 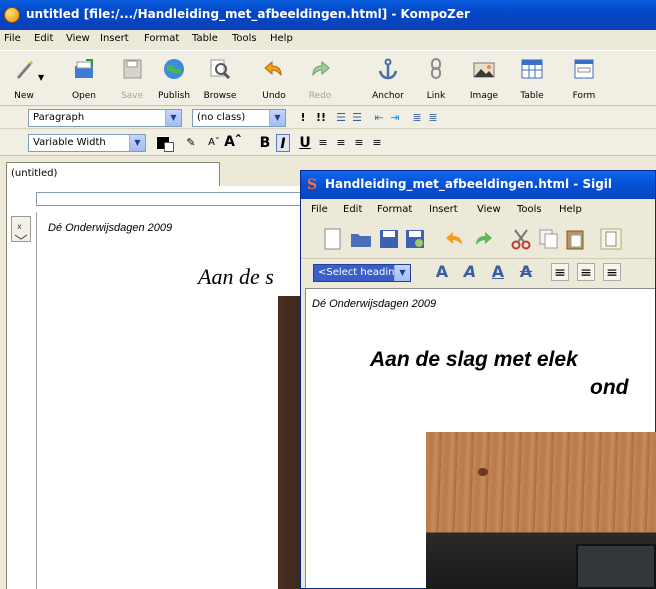 I want to click on anchor-button: Anchor, so click(x=388, y=78).